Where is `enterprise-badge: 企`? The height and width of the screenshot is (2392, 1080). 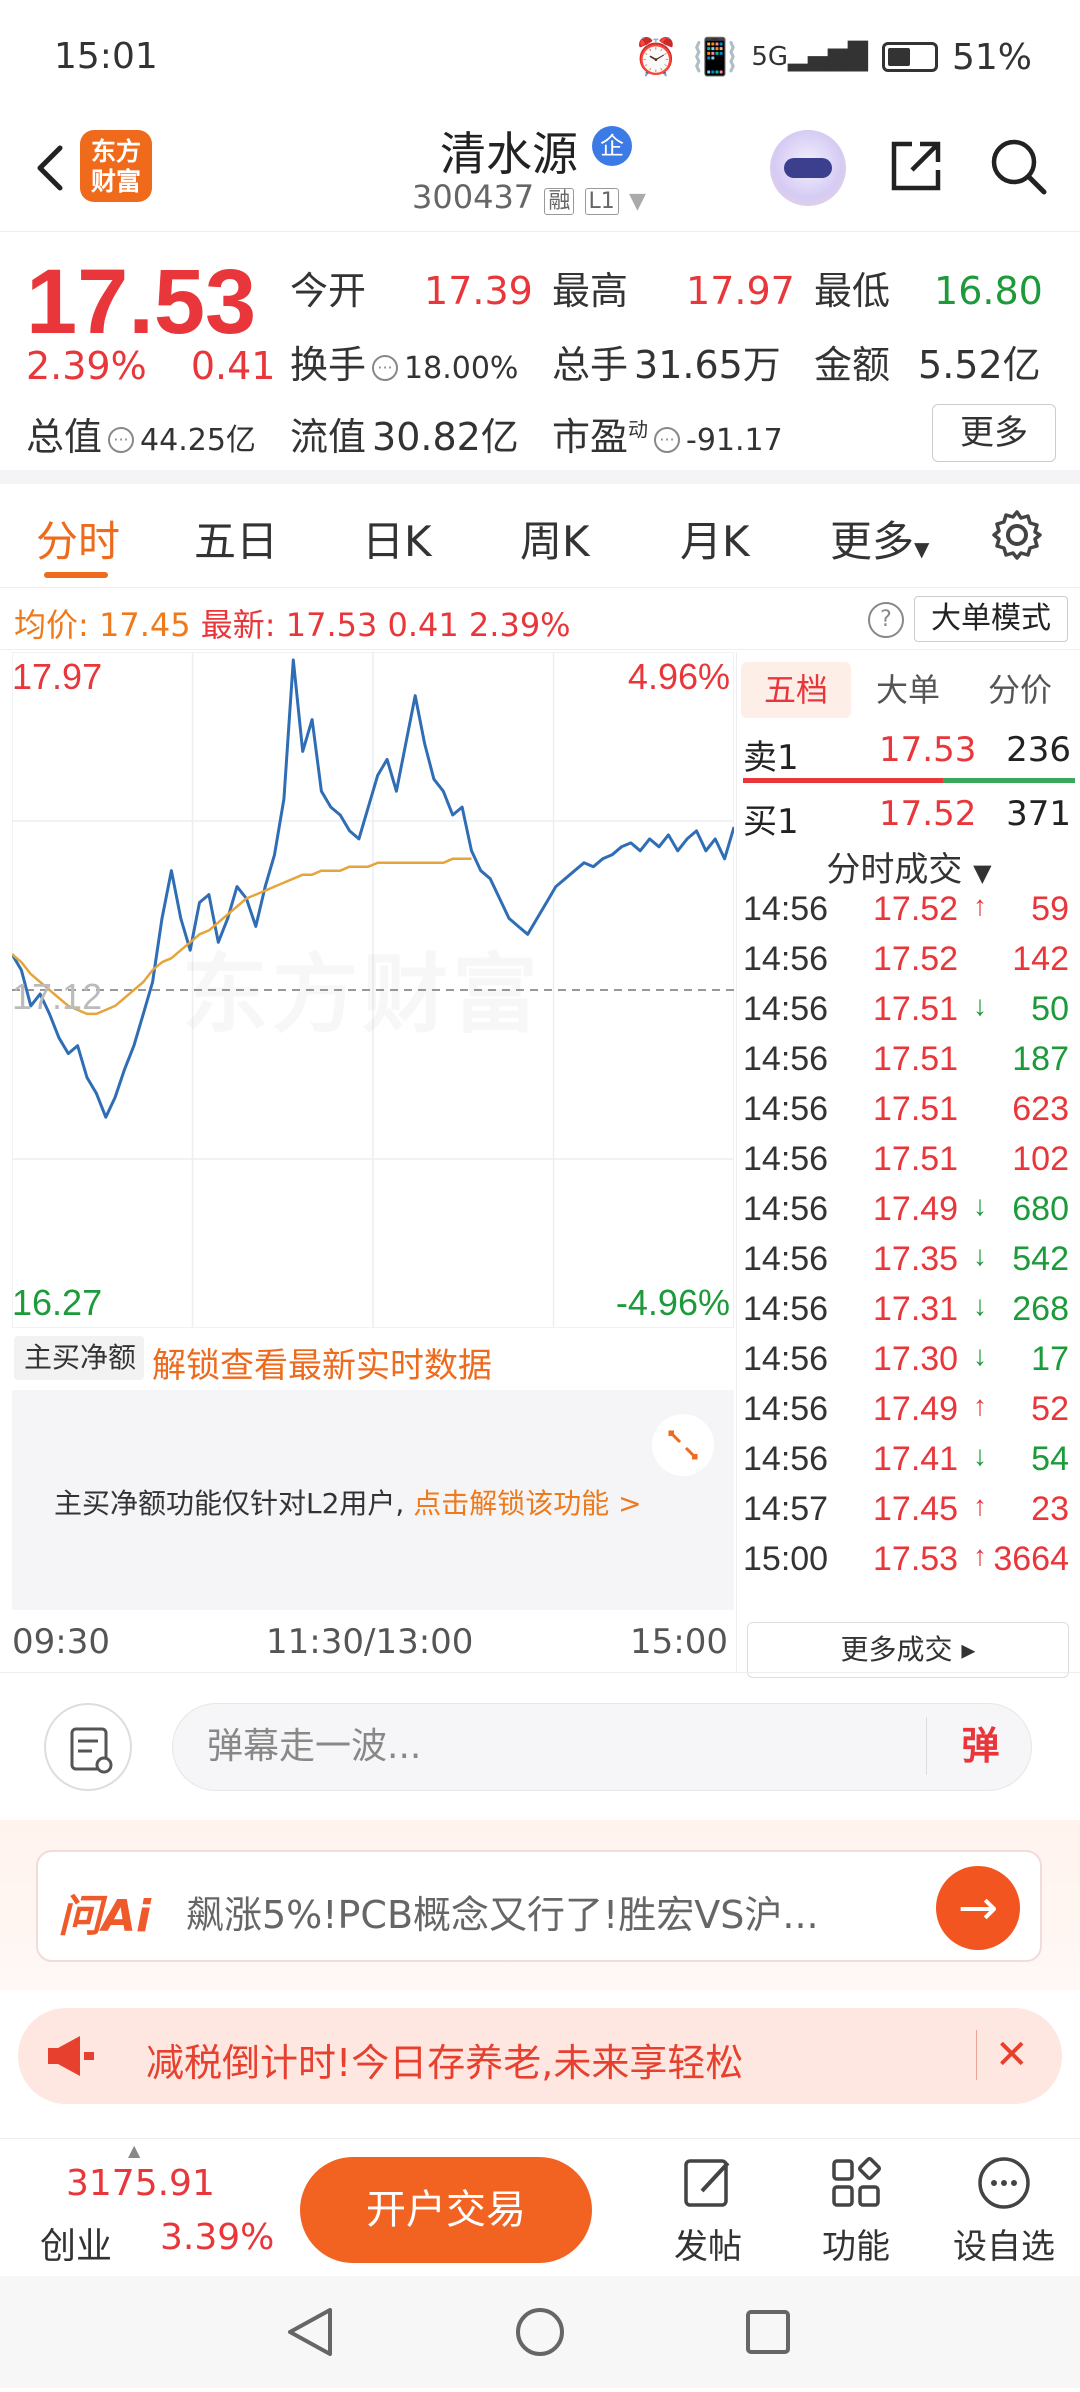
enterprise-badge: 企 is located at coordinates (612, 146).